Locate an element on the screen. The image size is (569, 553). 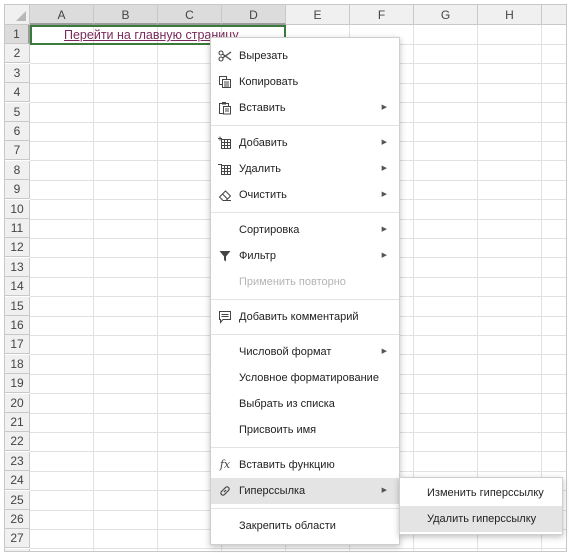
row-header-9: 9 is located at coordinates (17, 190).